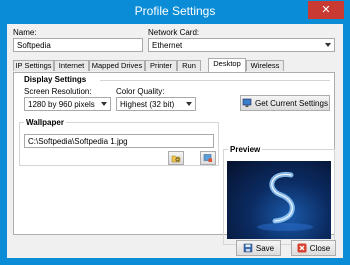 The height and width of the screenshot is (265, 350). I want to click on save-label: Save, so click(265, 248).